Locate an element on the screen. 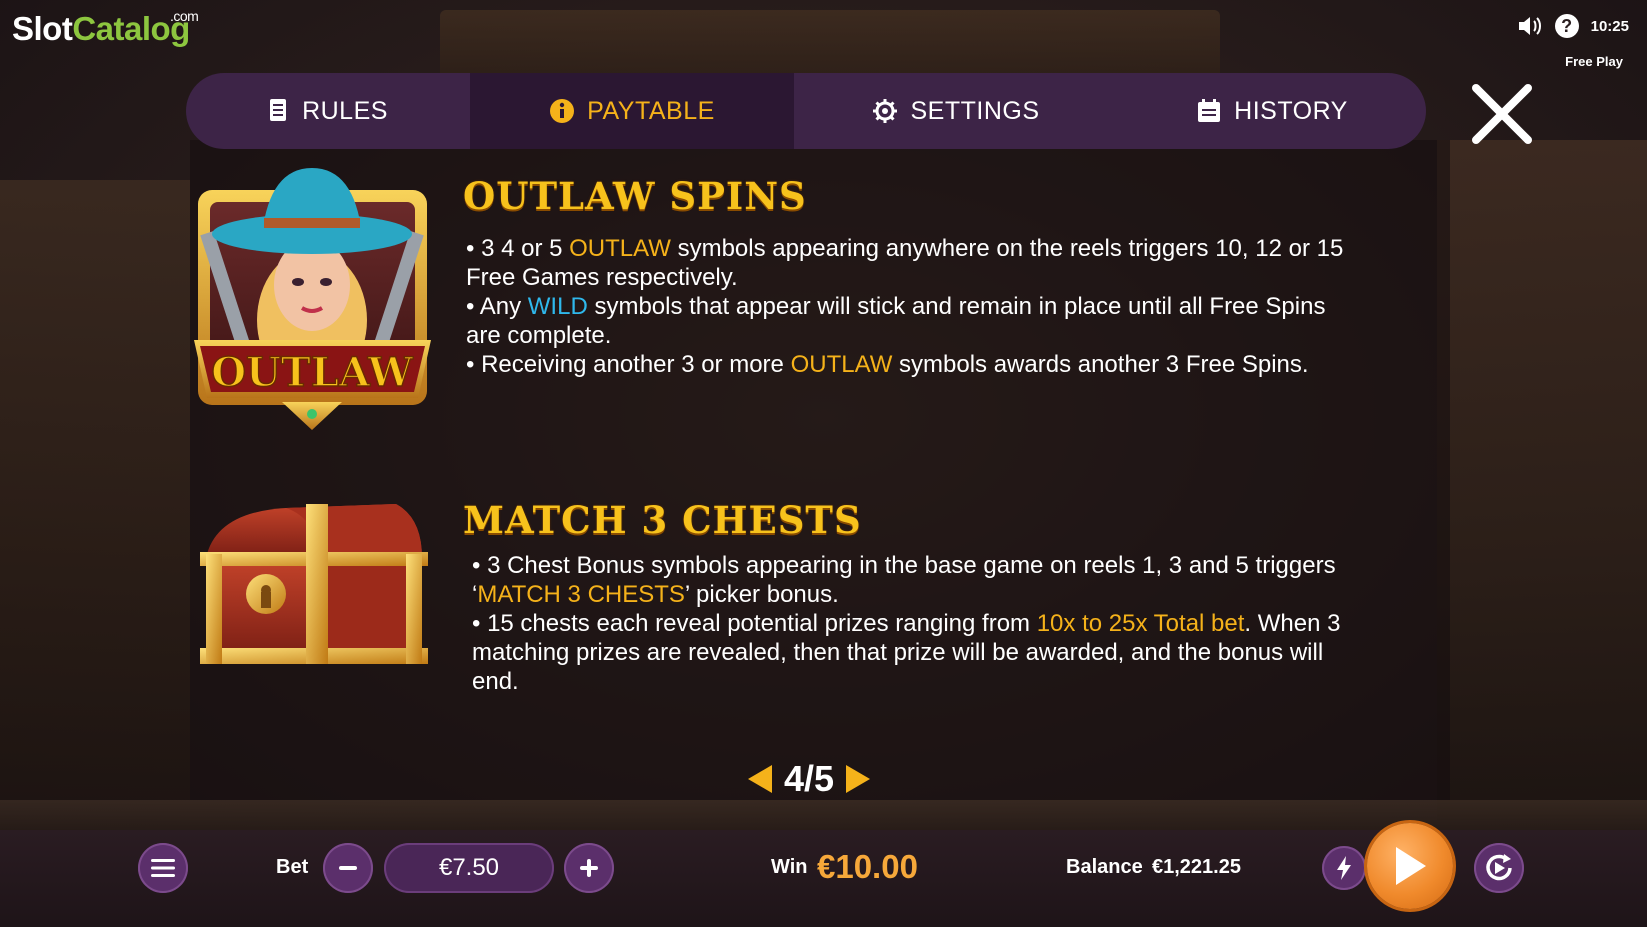  decrease-bet-button is located at coordinates (348, 868).